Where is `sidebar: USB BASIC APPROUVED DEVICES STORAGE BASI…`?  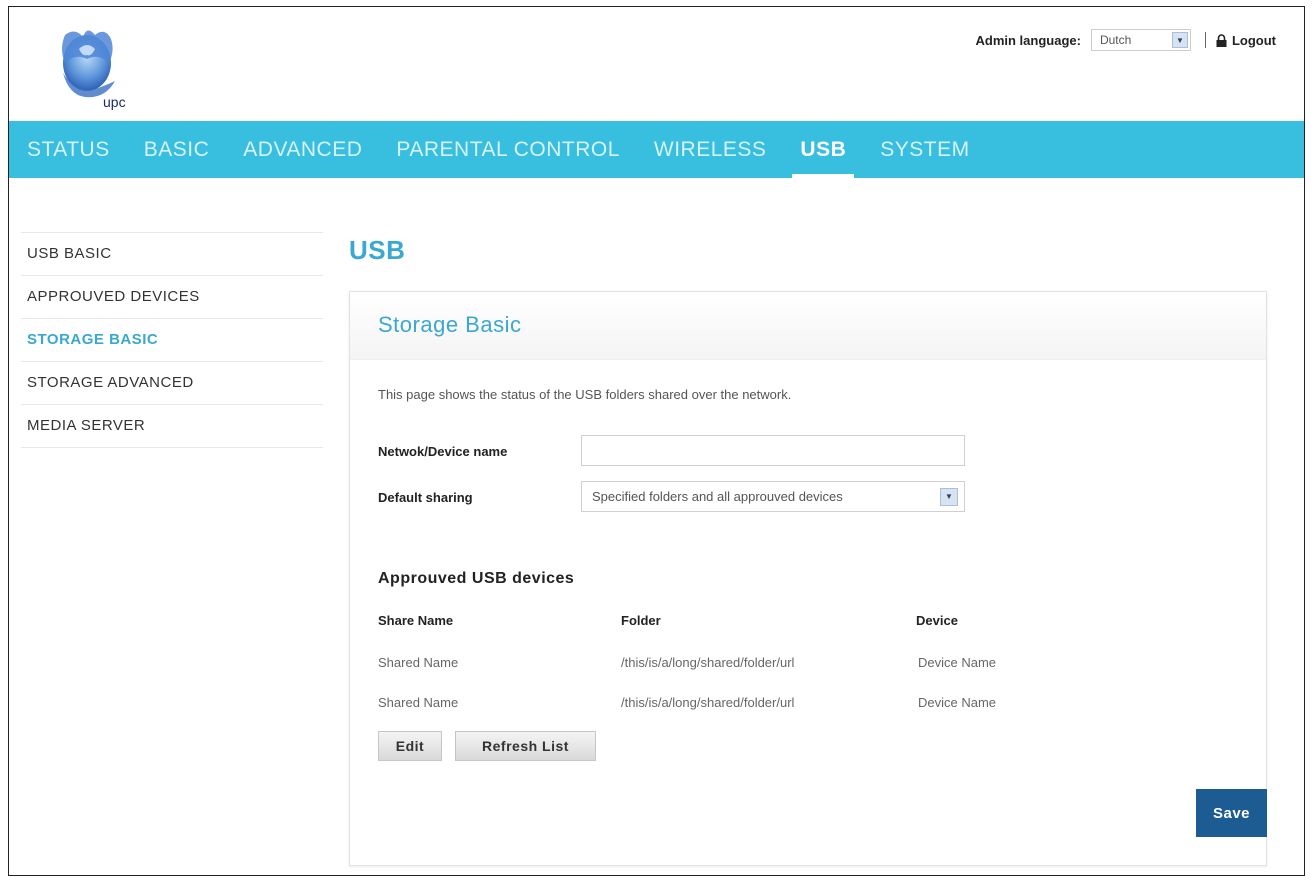 sidebar: USB BASIC APPROUVED DEVICES STORAGE BASI… is located at coordinates (172, 340).